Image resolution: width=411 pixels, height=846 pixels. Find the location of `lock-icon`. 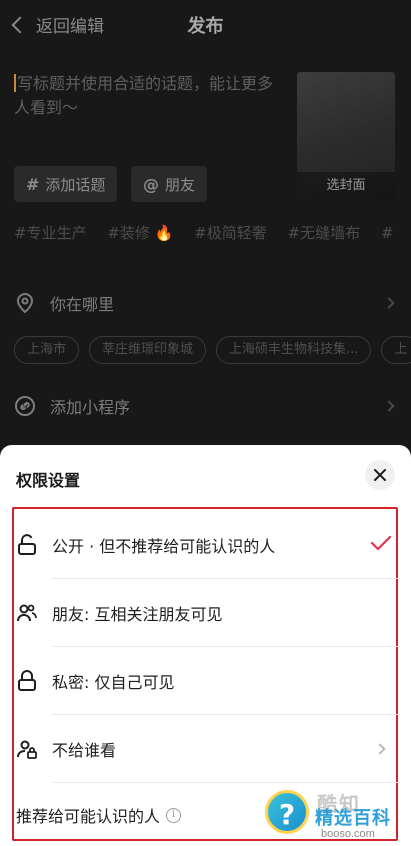

lock-icon is located at coordinates (27, 681).